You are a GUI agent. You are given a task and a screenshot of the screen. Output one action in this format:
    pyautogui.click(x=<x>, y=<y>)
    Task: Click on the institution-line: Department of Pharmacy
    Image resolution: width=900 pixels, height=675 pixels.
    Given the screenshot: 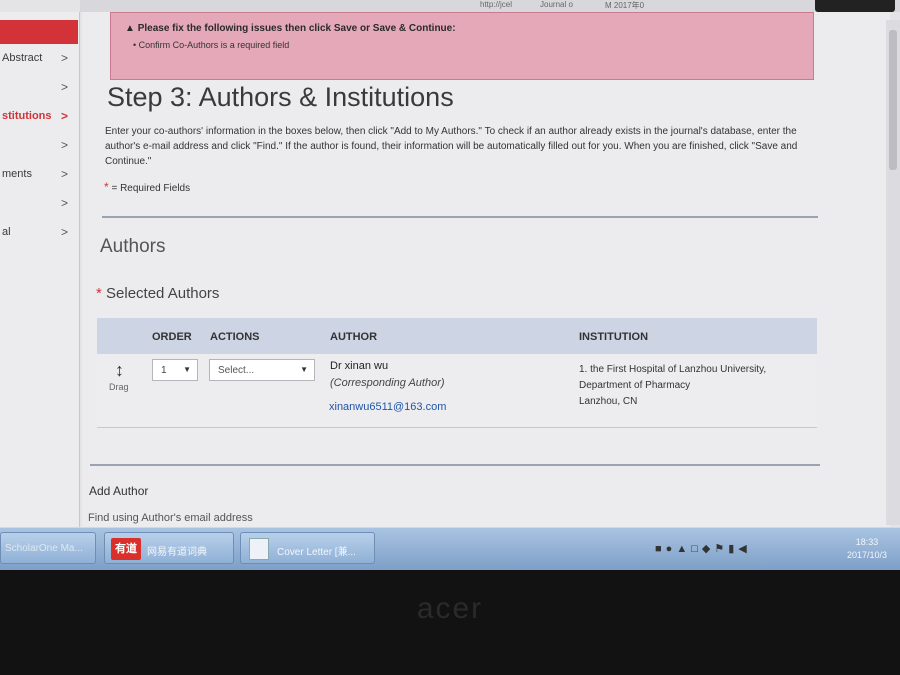 What is the action you would take?
    pyautogui.click(x=635, y=385)
    